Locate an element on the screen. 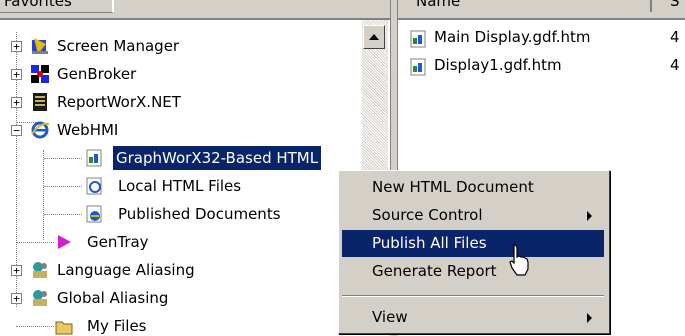  mouse-pointer-icon is located at coordinates (519, 260).